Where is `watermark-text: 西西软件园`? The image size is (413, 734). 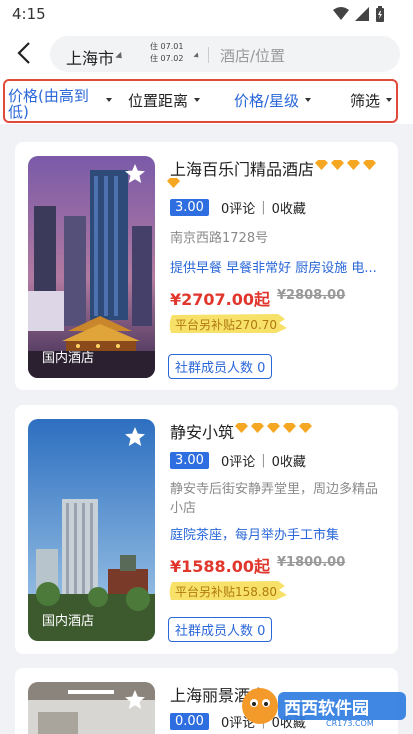 watermark-text: 西西软件园 is located at coordinates (326, 709).